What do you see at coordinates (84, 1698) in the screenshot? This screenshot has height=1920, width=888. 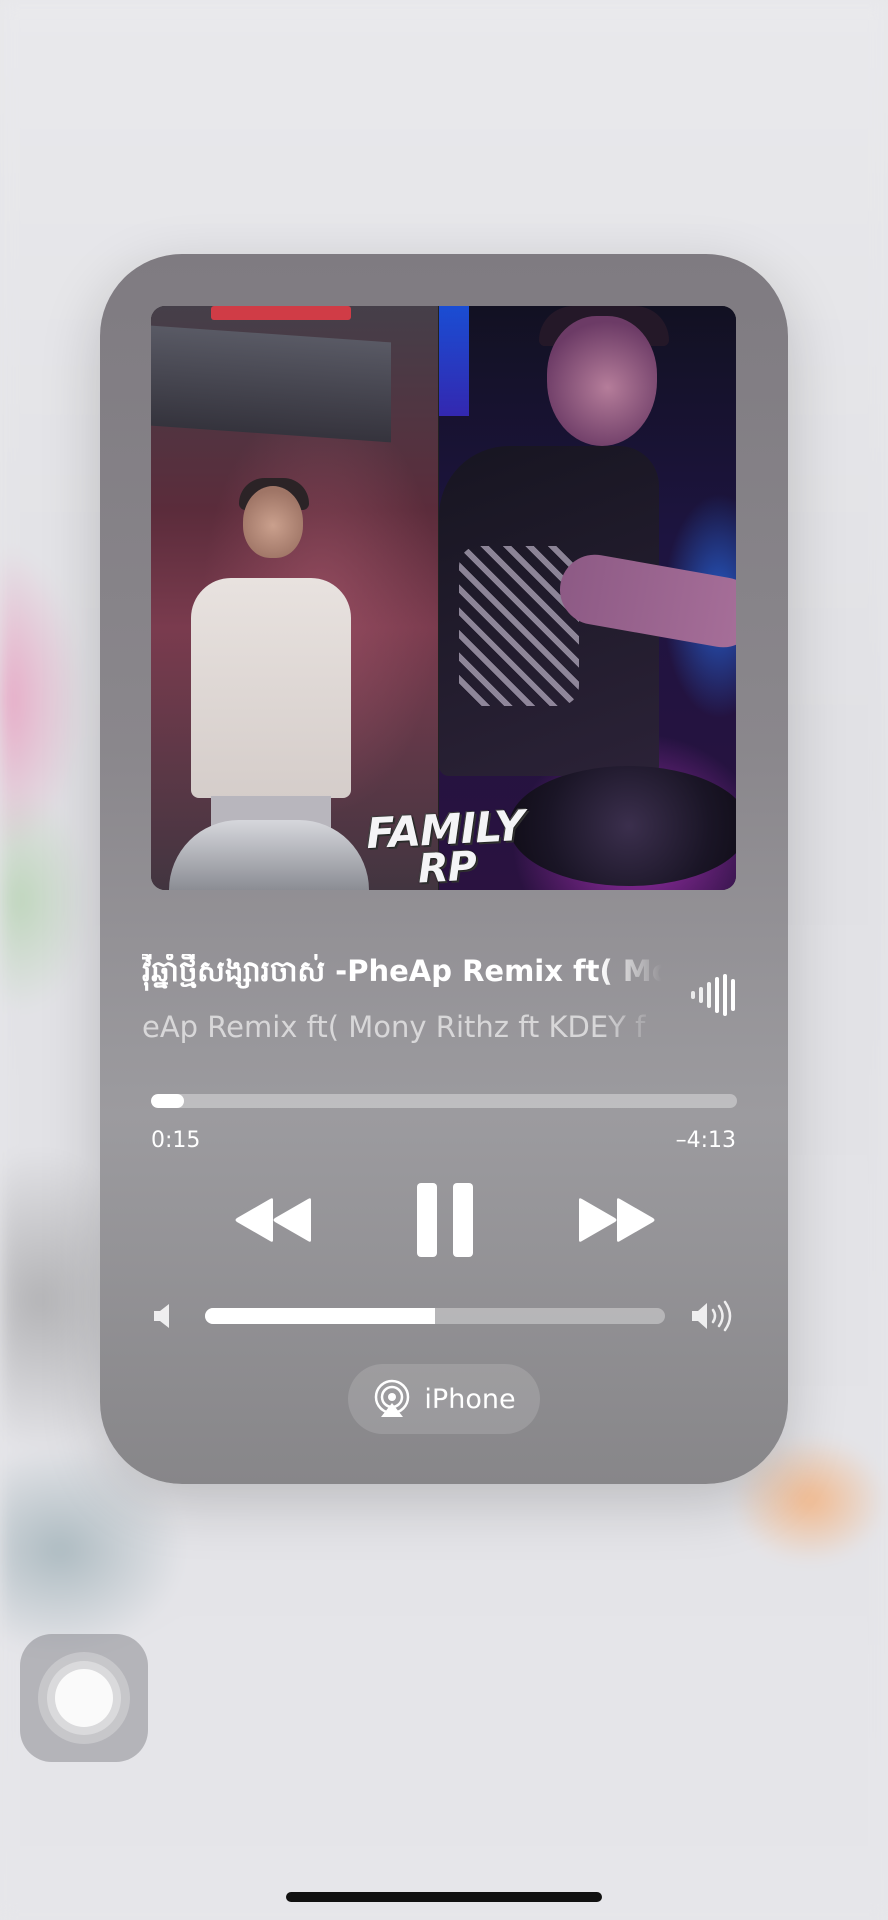 I see `assistive-touch-button` at bounding box center [84, 1698].